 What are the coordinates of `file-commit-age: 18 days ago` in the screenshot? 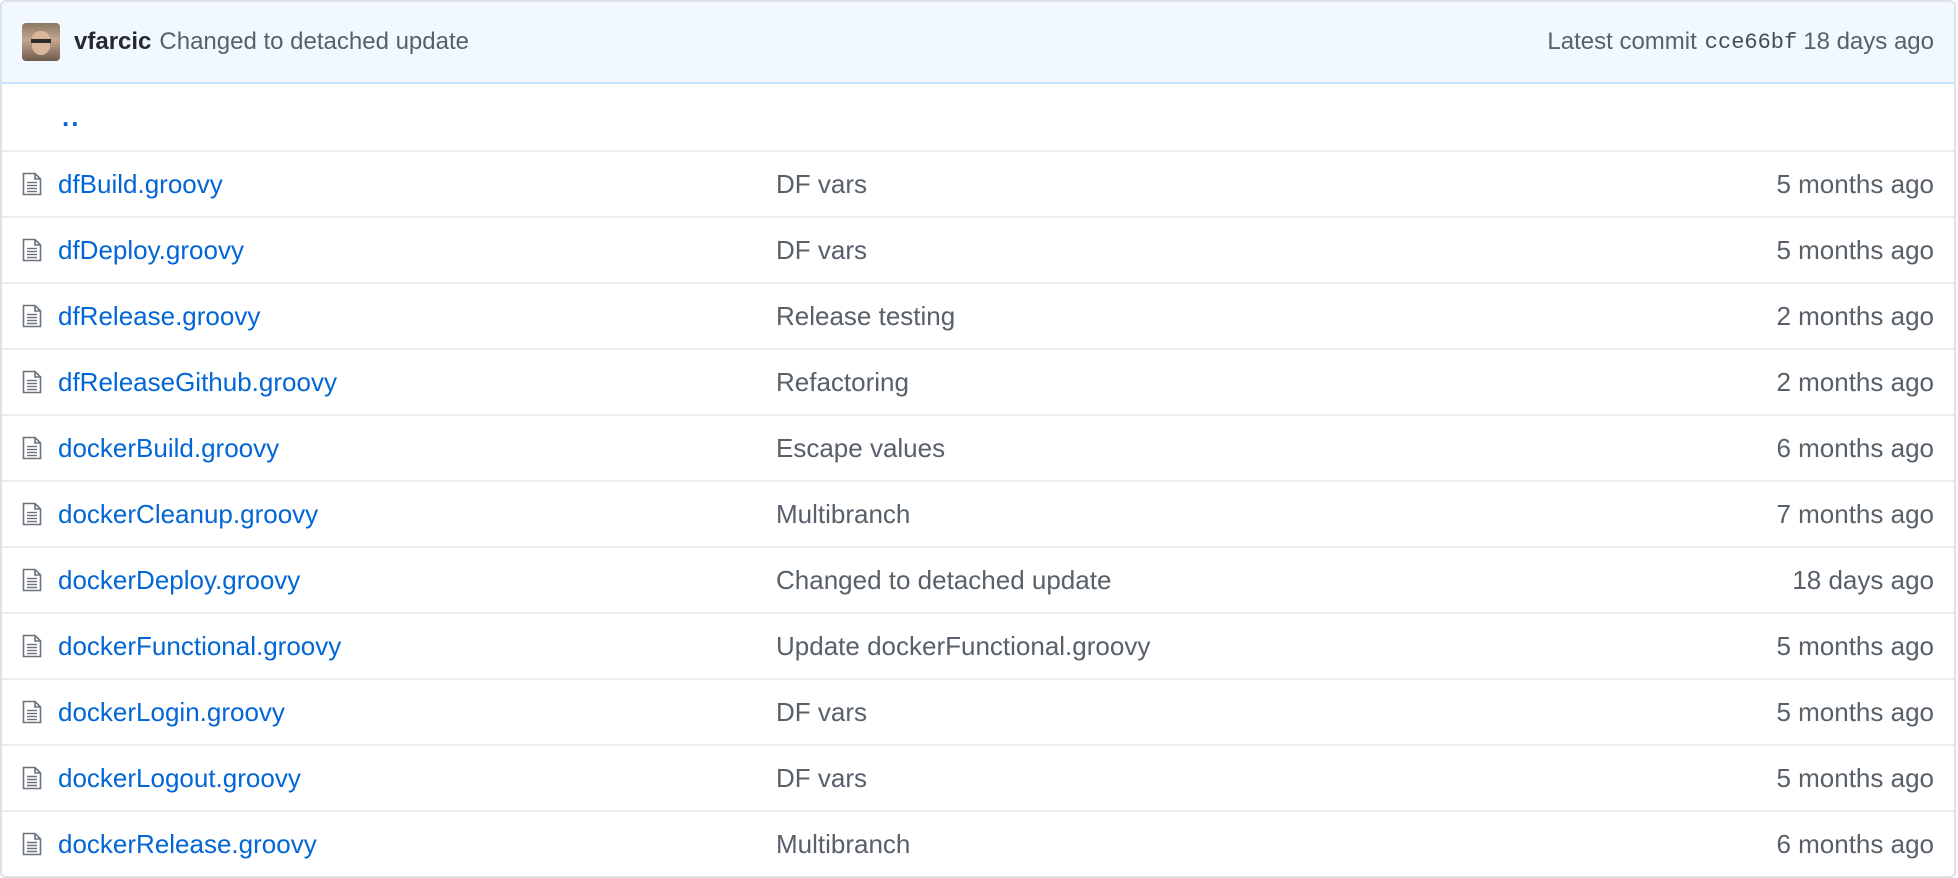 It's located at (1863, 579).